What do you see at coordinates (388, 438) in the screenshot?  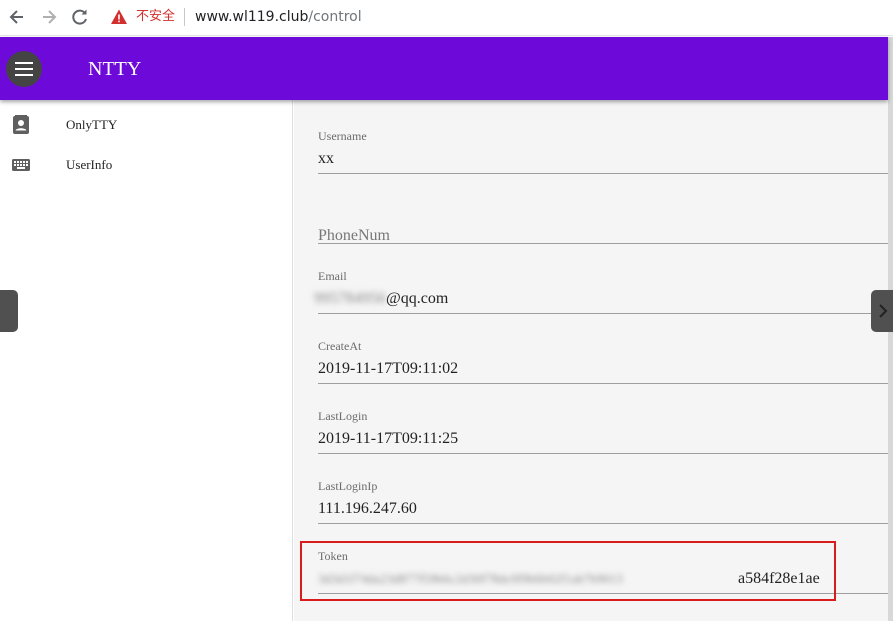 I see `last-login-value: 2019-11-17T09:11:25` at bounding box center [388, 438].